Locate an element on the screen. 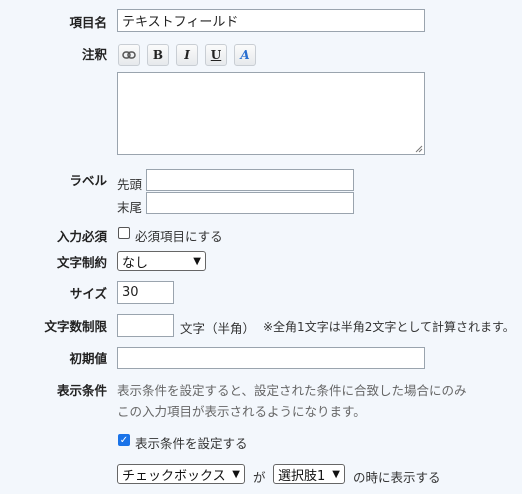  size-input: 30 is located at coordinates (145, 292).